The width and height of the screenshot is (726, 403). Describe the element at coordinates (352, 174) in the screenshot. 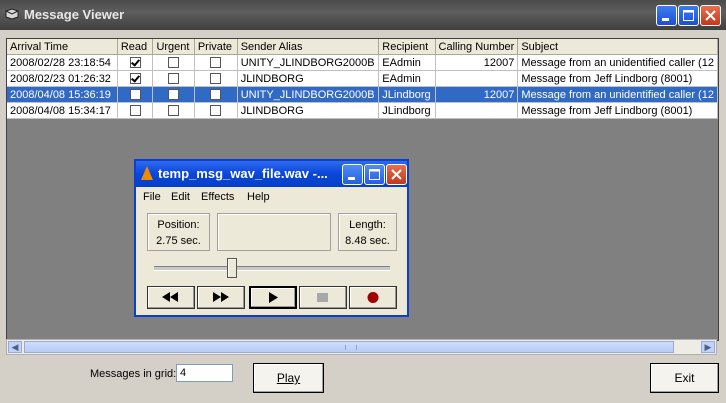

I see `player-minimize-button` at that location.